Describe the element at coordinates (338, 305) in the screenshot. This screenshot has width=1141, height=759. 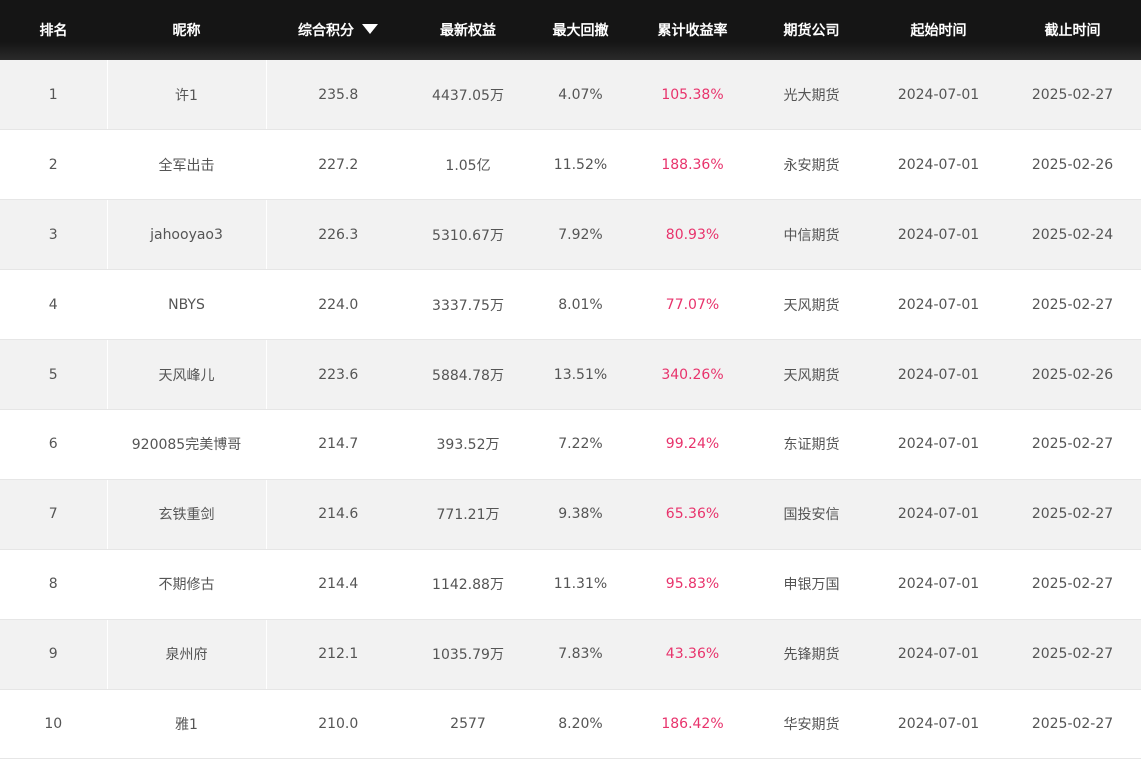
I see `cell-score: 224.0` at that location.